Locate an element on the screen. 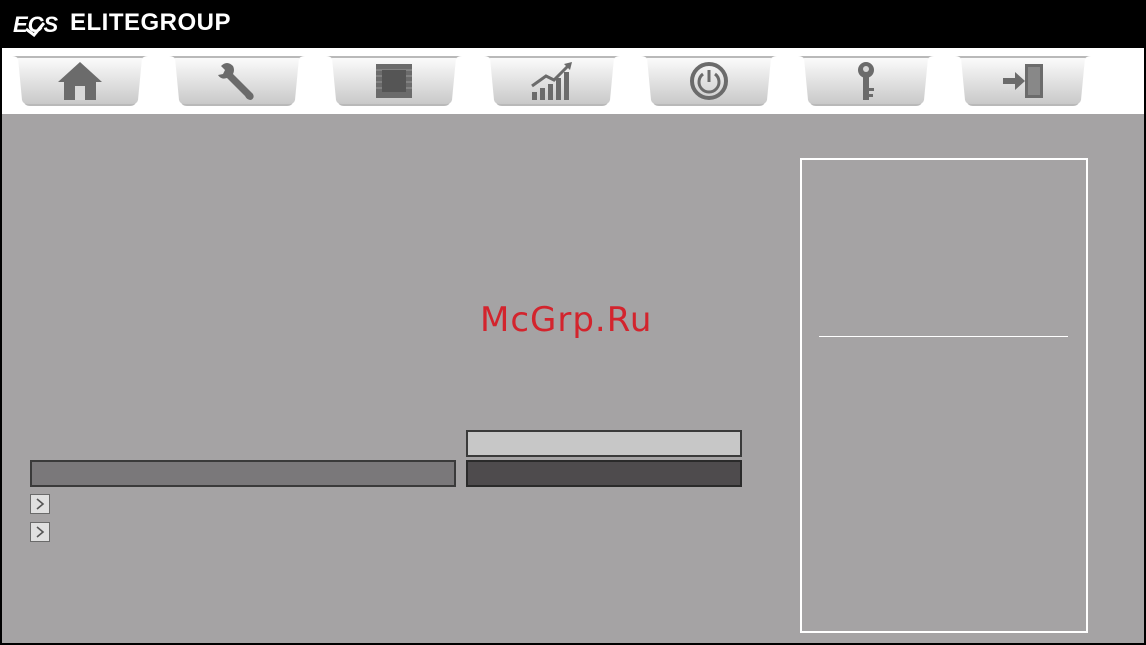 The height and width of the screenshot is (645, 1146). title-bar: ECS ELITEGROUP is located at coordinates (573, 24).